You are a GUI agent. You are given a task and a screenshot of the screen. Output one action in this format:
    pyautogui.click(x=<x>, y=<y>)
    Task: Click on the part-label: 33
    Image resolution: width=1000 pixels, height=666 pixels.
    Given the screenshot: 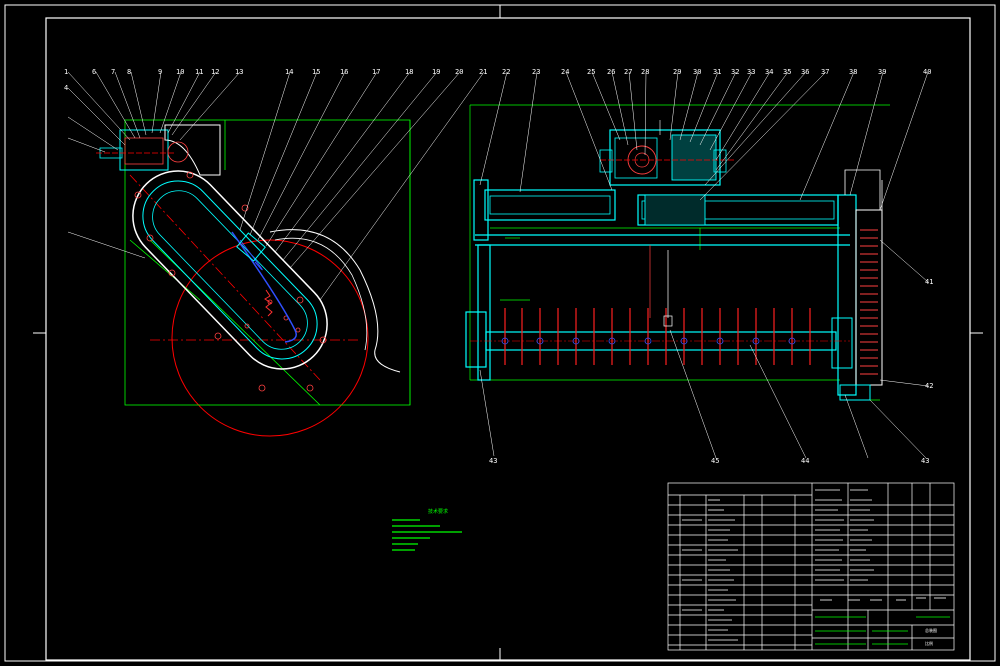 What is the action you would take?
    pyautogui.click(x=751, y=72)
    